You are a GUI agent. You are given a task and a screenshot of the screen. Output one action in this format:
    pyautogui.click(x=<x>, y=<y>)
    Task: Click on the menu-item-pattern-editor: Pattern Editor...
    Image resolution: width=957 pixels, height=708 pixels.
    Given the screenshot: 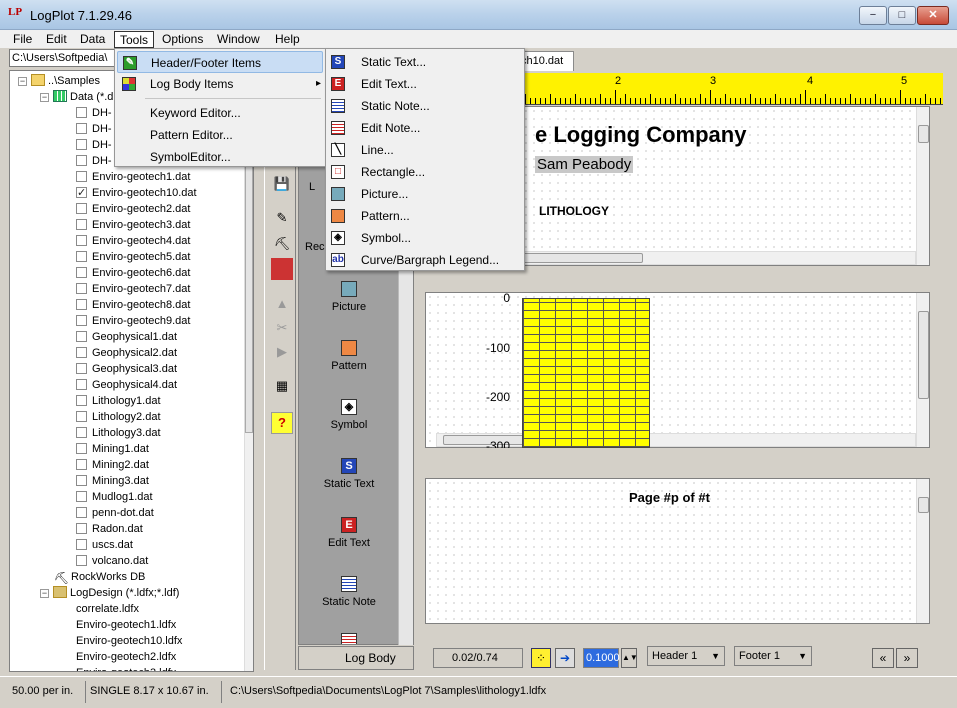 What is the action you would take?
    pyautogui.click(x=220, y=135)
    